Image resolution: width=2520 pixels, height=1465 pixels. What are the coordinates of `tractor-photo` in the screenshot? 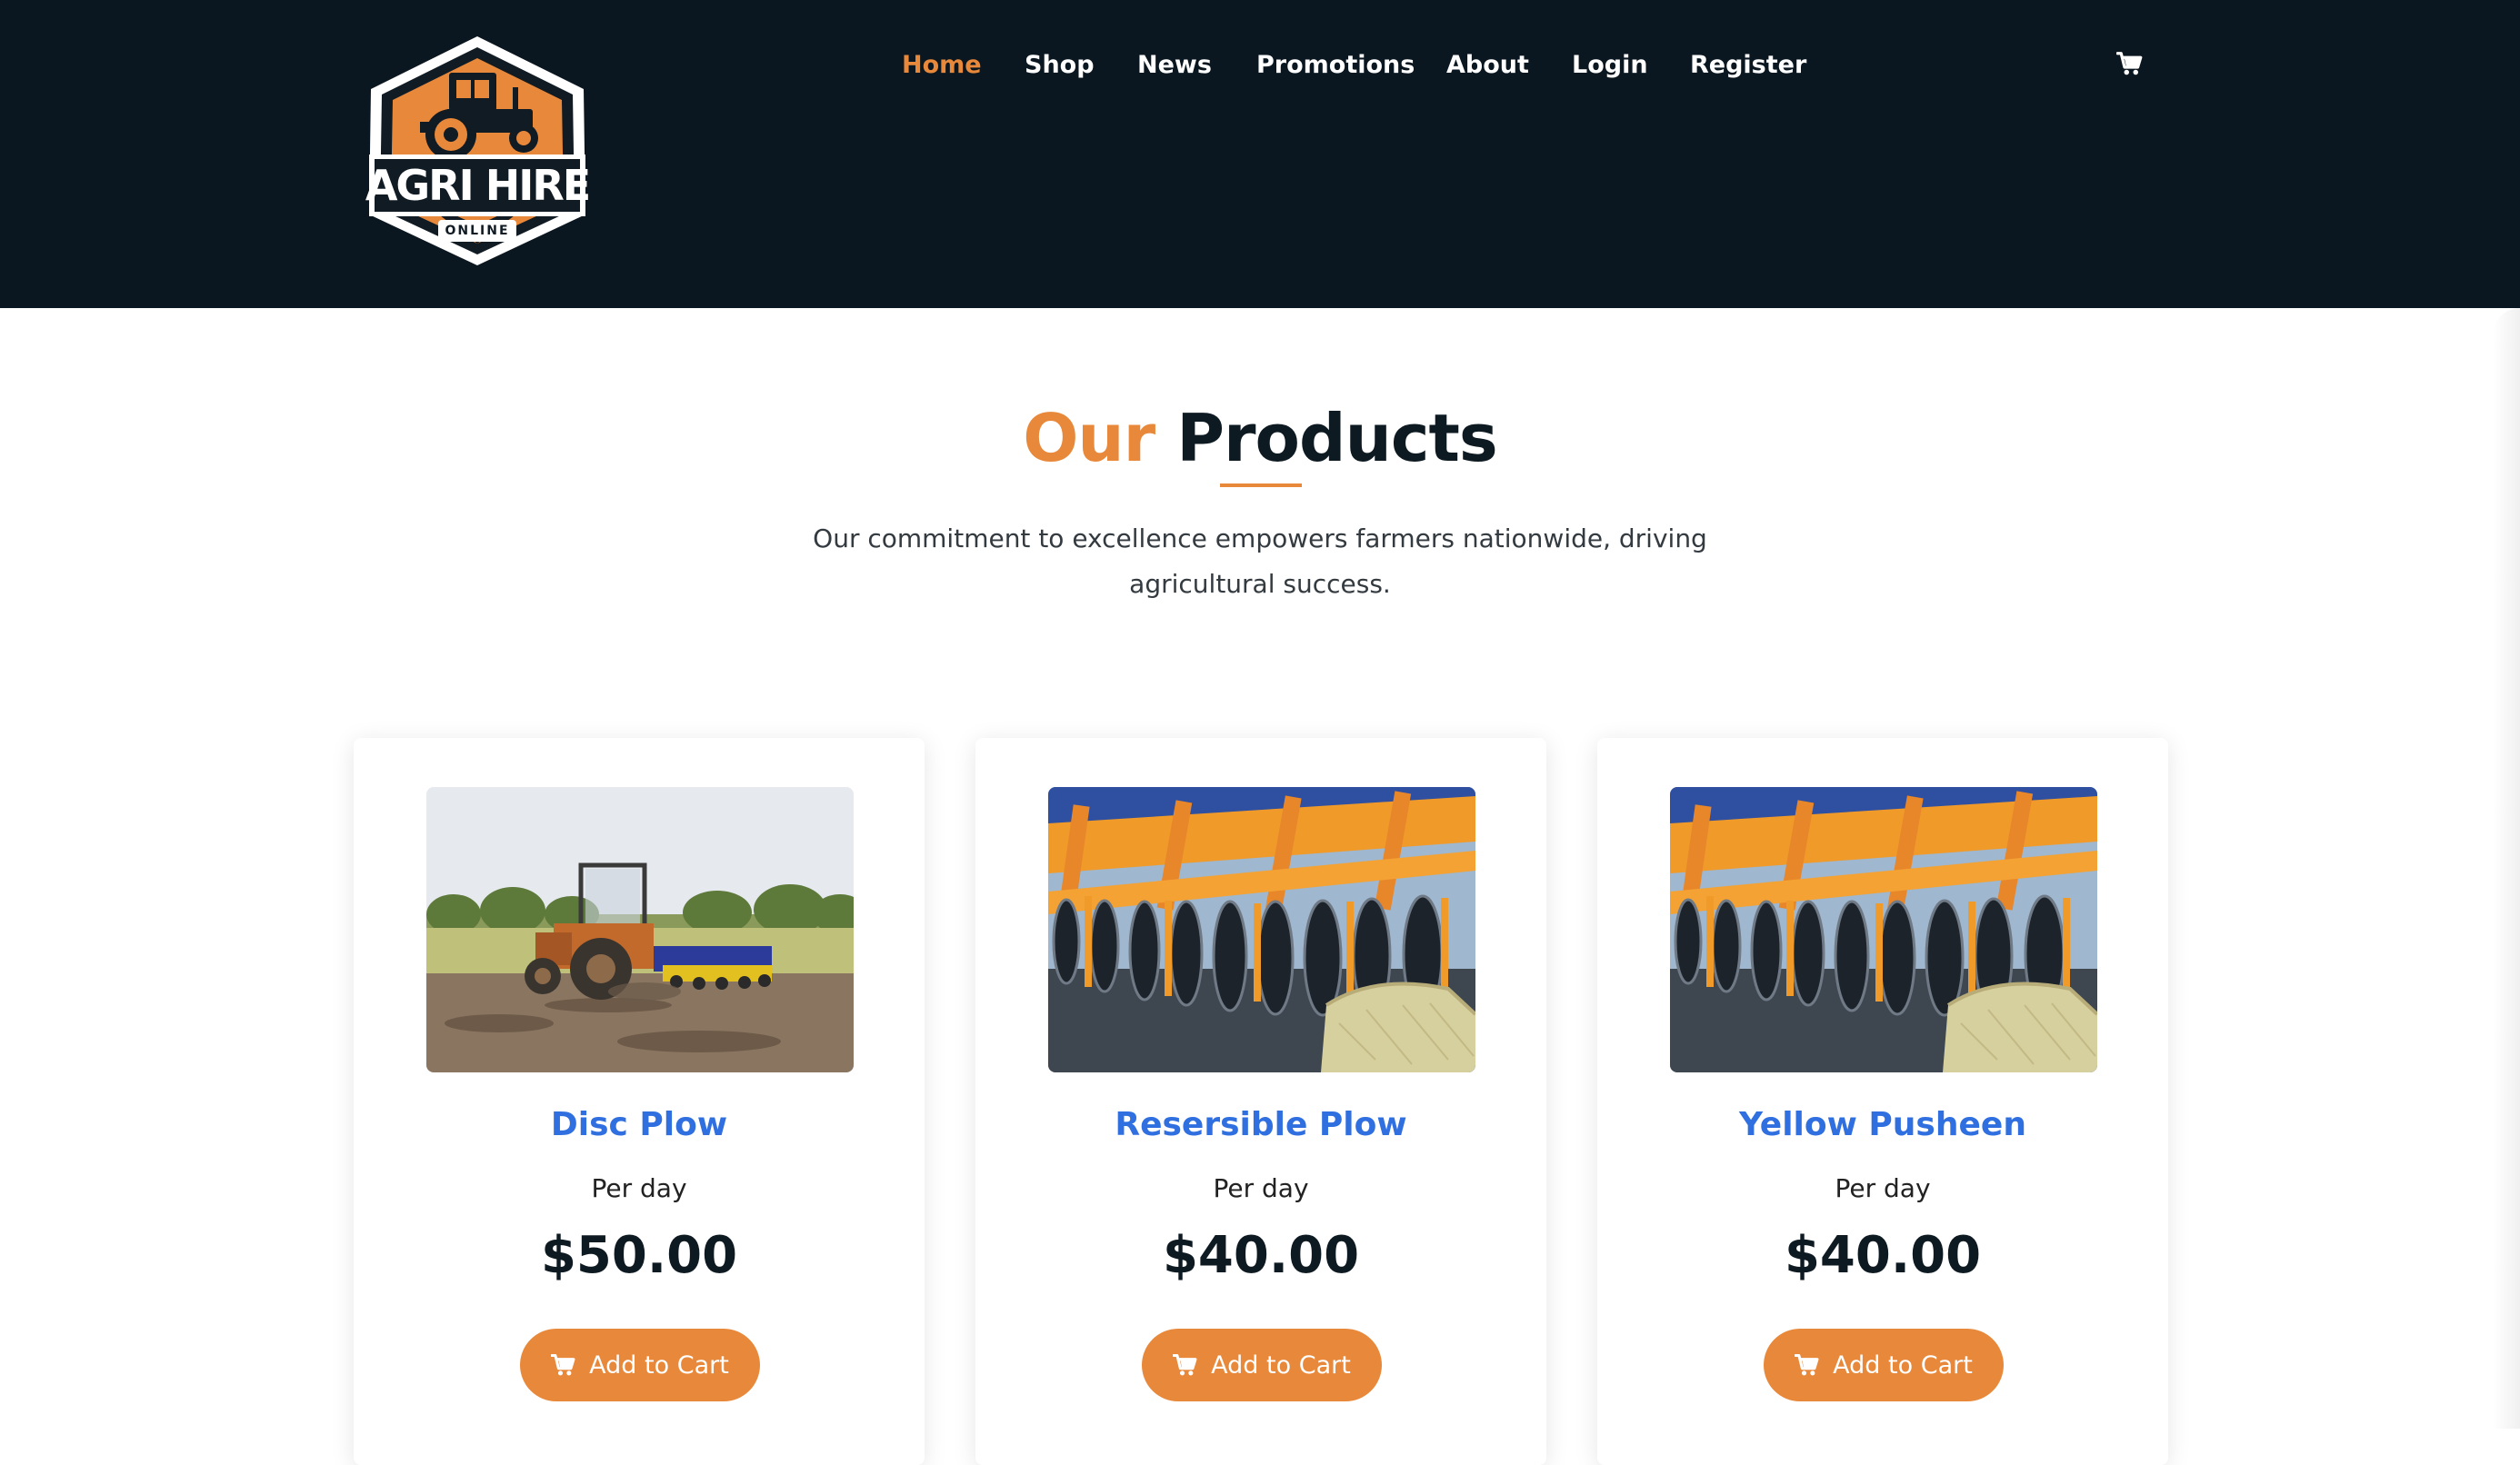 It's located at (640, 930).